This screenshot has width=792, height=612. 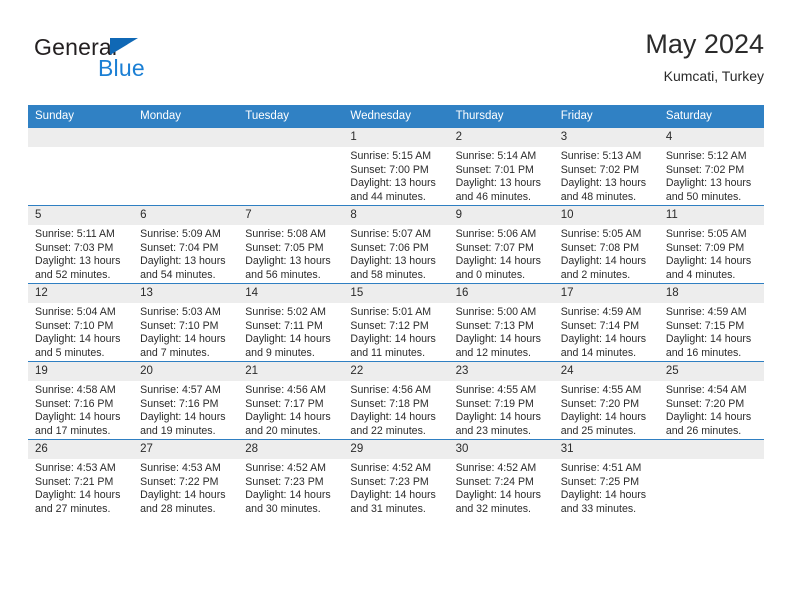 What do you see at coordinates (496, 312) in the screenshot?
I see `sunrise-text: Sunrise: 5:00 AM` at bounding box center [496, 312].